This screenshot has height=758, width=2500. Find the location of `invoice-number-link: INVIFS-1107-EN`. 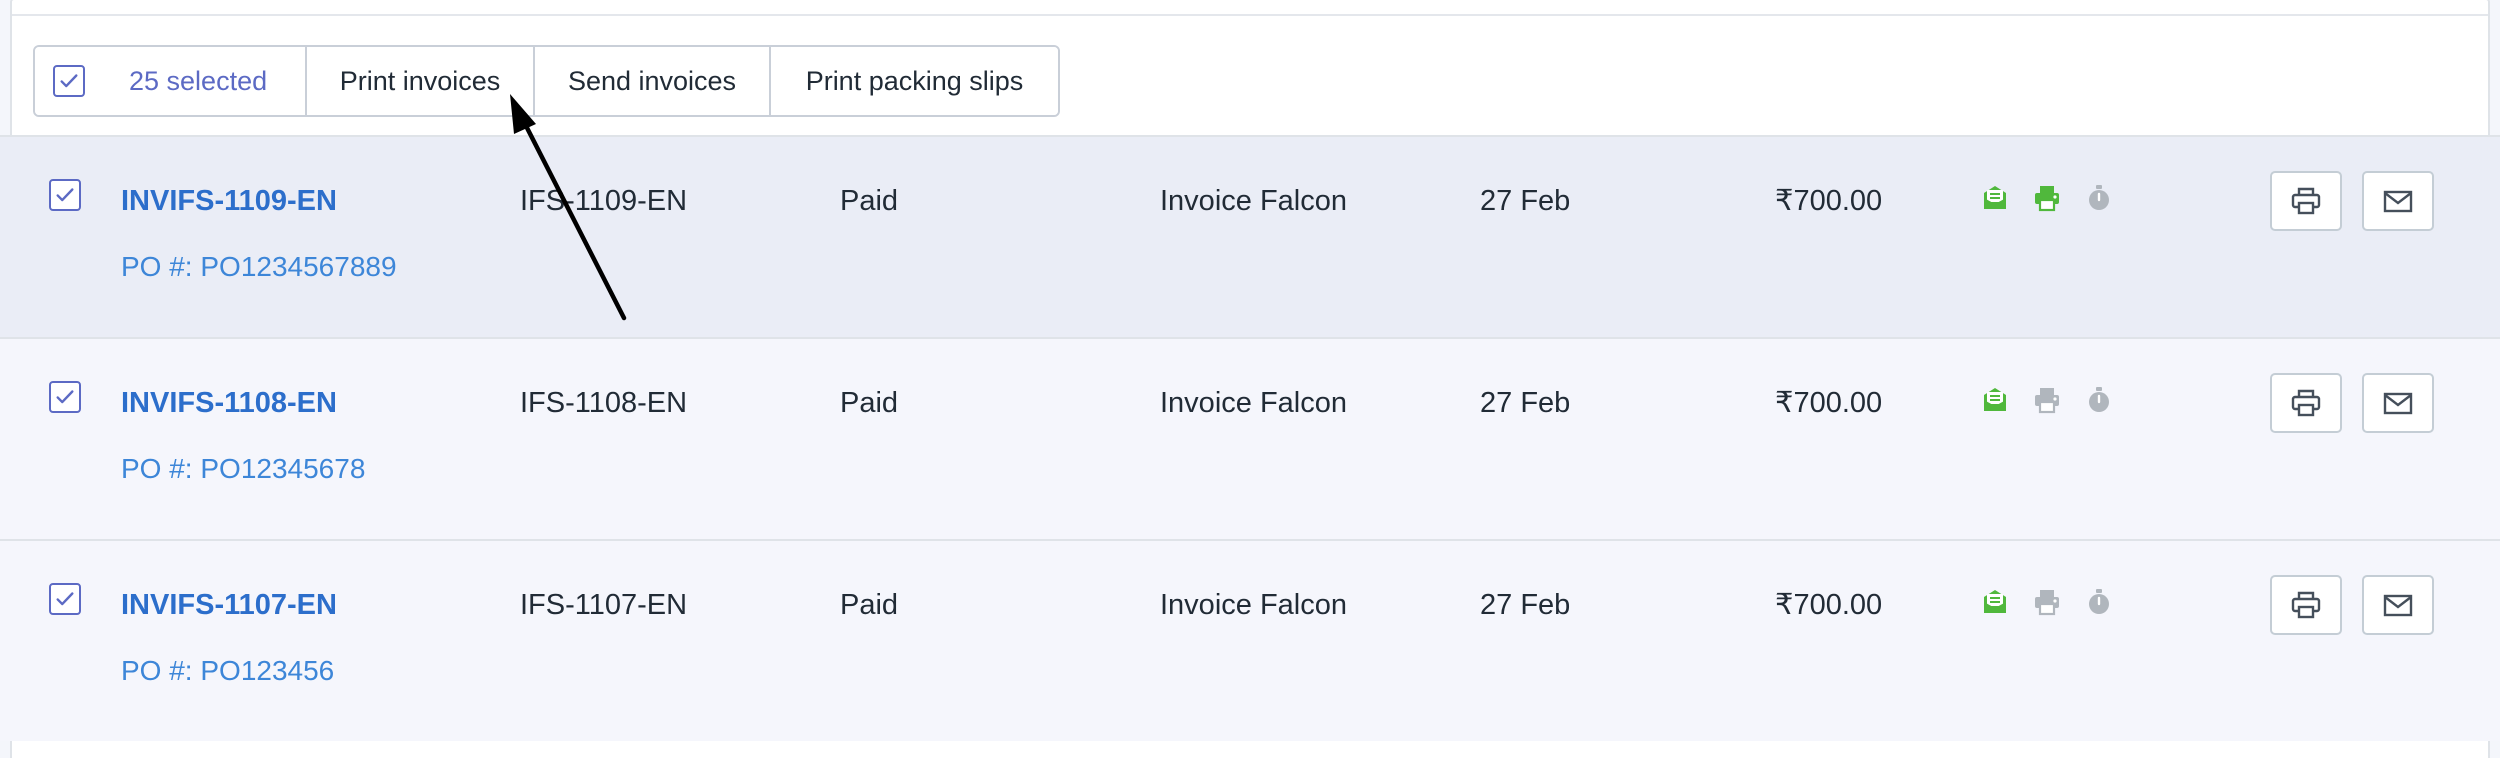

invoice-number-link: INVIFS-1107-EN is located at coordinates (229, 605).